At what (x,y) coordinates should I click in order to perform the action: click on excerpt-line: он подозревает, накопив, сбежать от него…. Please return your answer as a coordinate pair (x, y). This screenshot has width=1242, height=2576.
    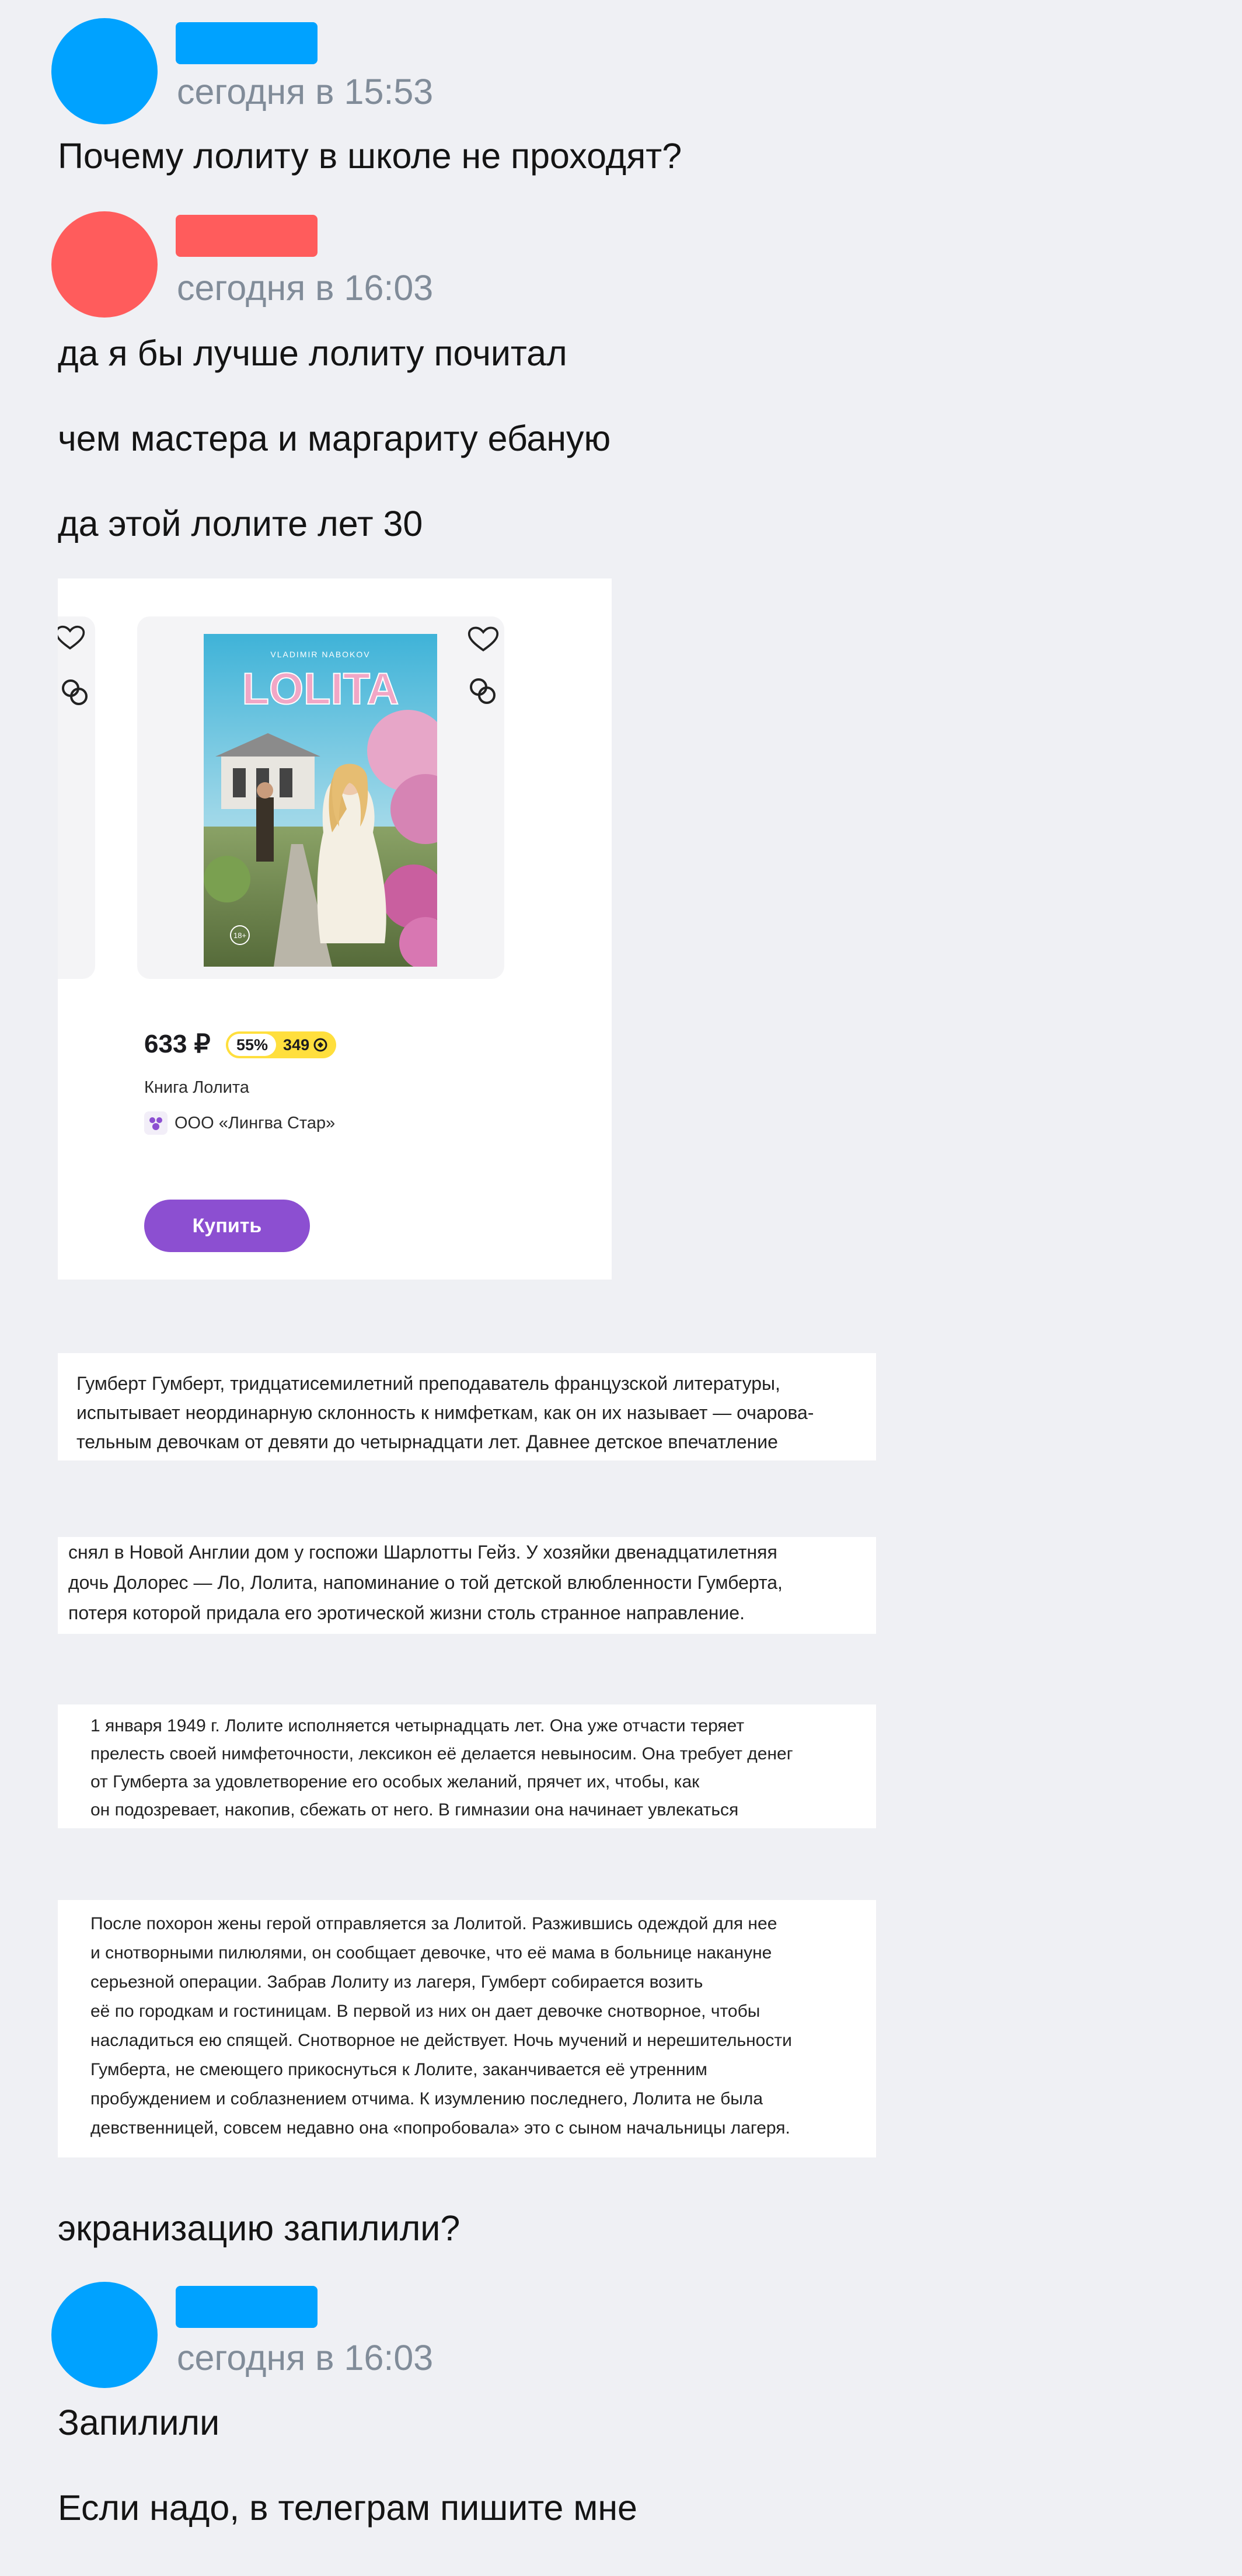
    Looking at the image, I should click on (415, 1810).